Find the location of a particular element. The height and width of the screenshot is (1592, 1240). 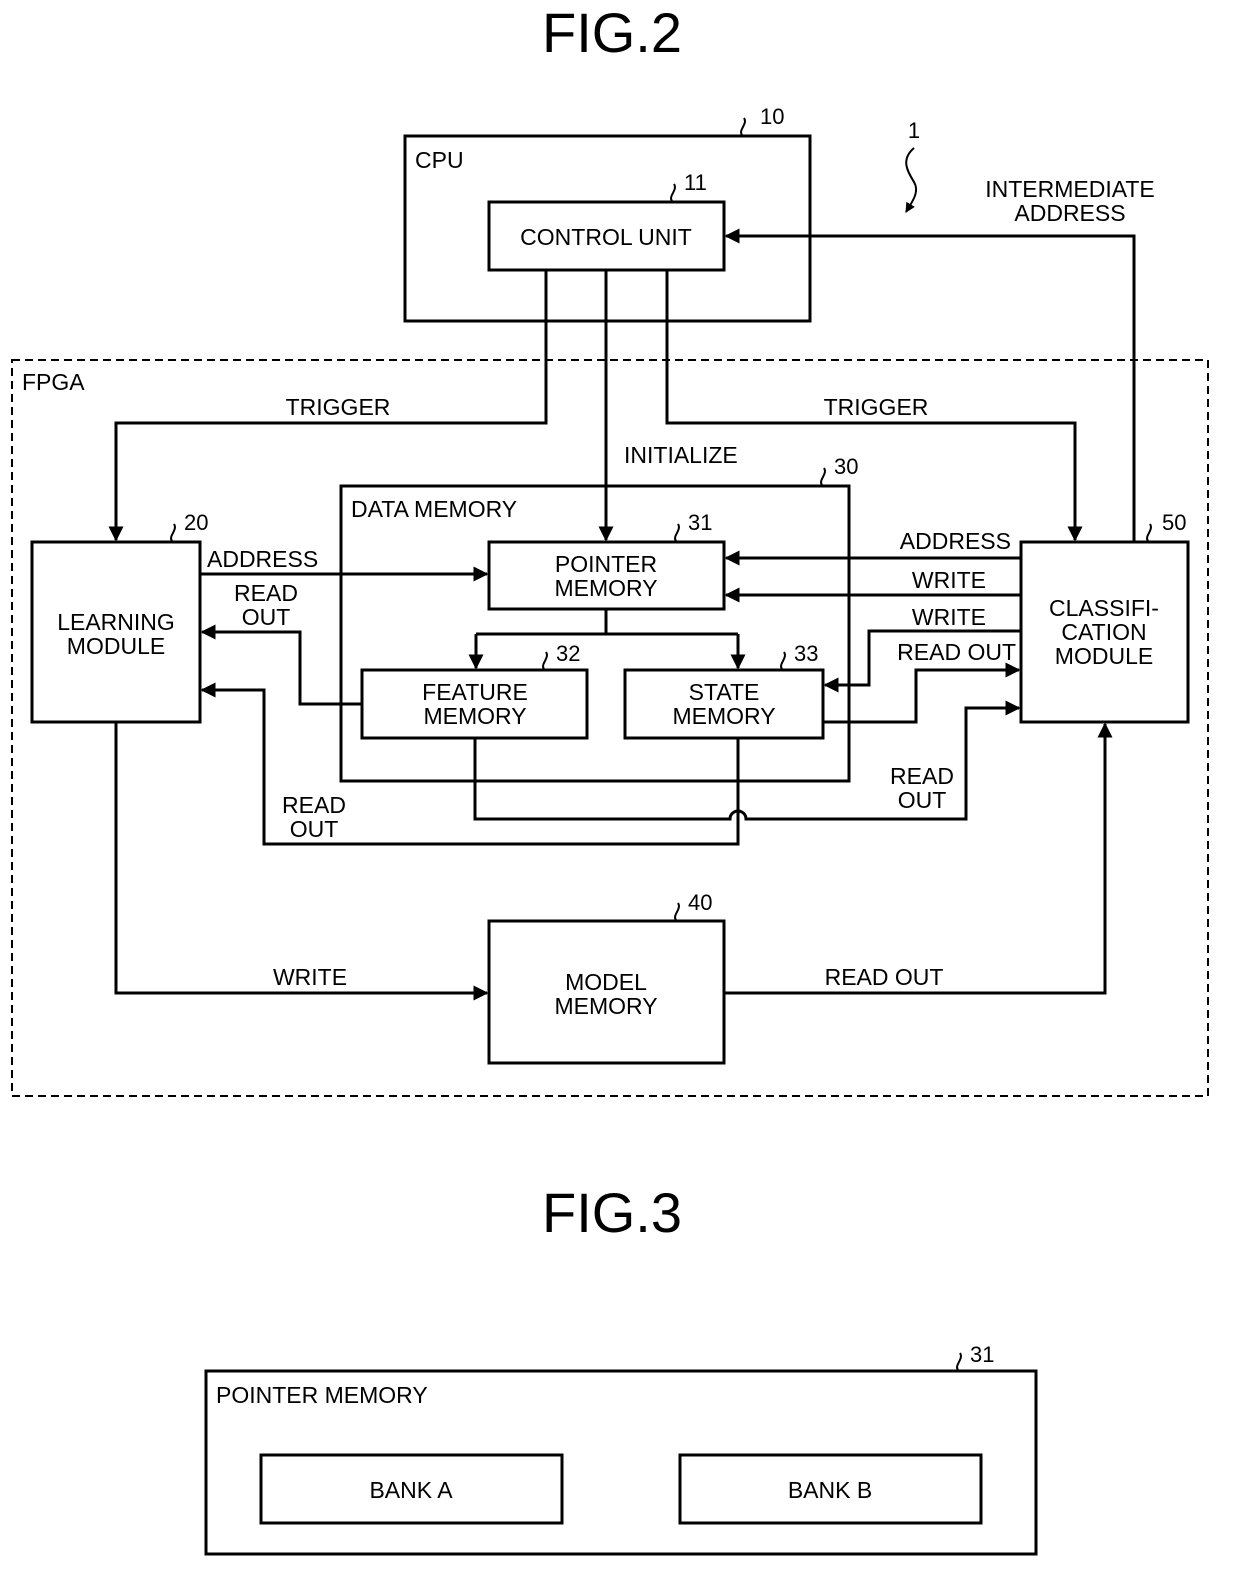

trigger-left-label: TRIGGER is located at coordinates (338, 407).